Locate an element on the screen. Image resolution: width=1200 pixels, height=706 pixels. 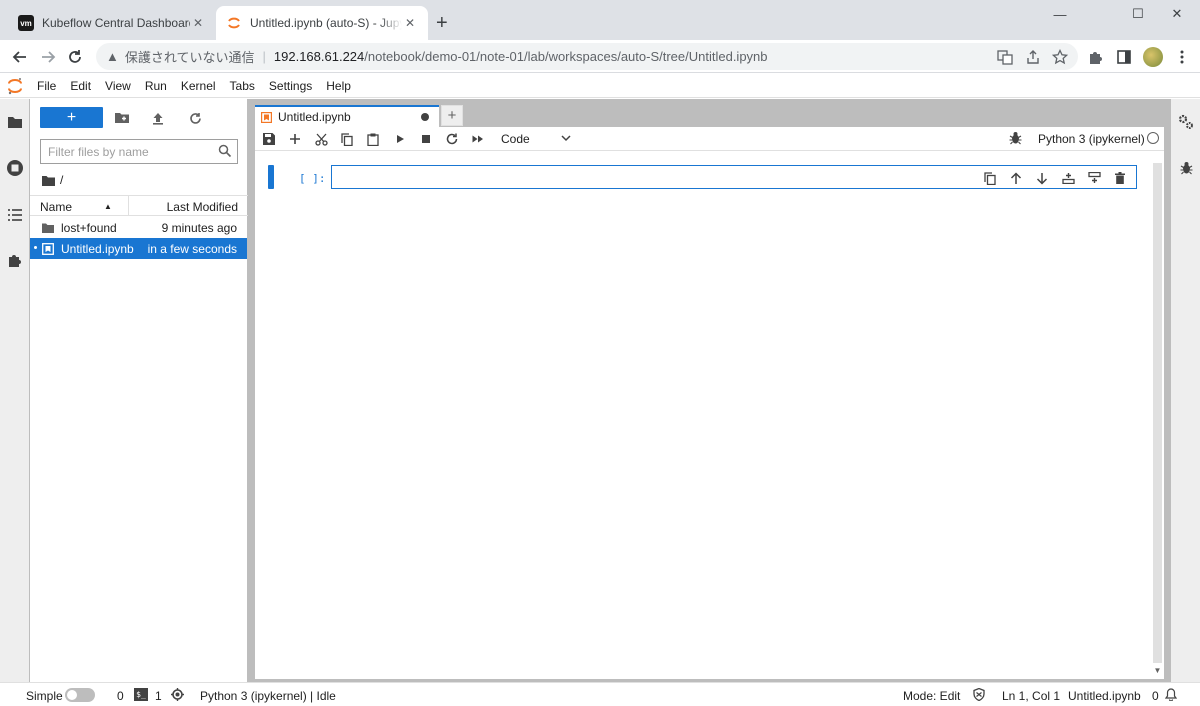
chrome-menu-icon is located at coordinates (1182, 57).